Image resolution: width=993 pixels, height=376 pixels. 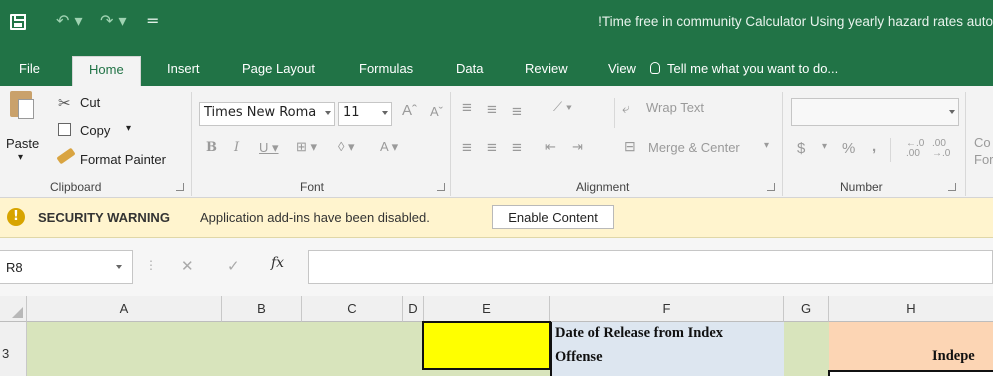 What do you see at coordinates (365, 114) in the screenshot?
I see `font-size-box: 11` at bounding box center [365, 114].